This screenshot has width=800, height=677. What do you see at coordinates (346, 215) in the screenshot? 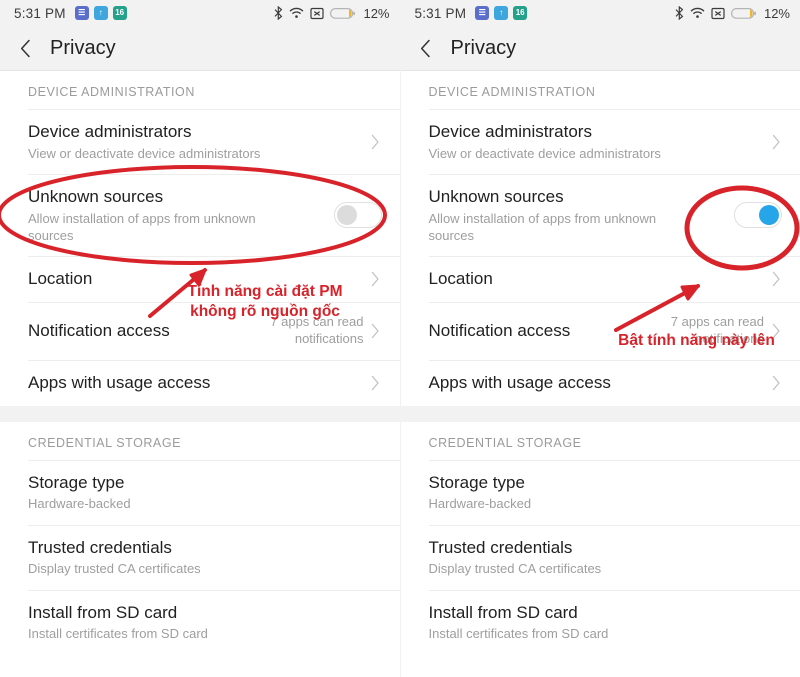
I see `toggle-knob` at bounding box center [346, 215].